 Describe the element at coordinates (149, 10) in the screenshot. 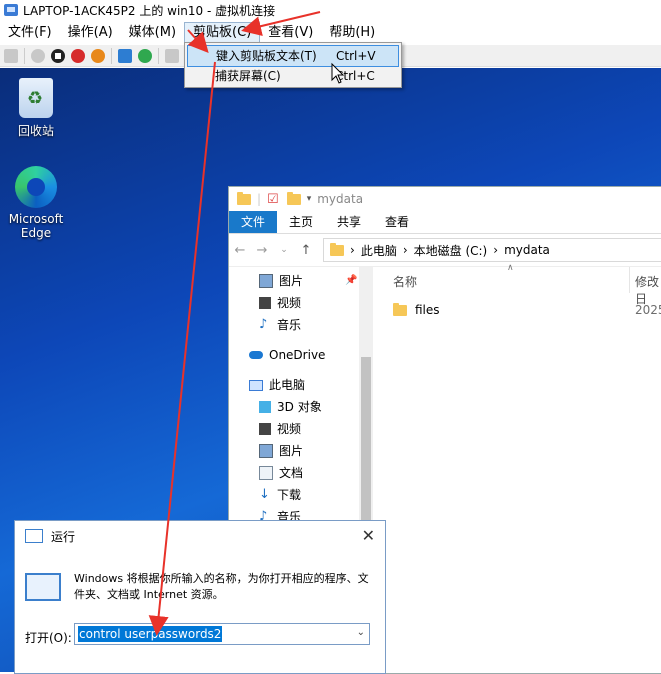

I see `window-title: LAPTOP-1ACK45P2 上的 win10 - 虚拟机连接` at that location.